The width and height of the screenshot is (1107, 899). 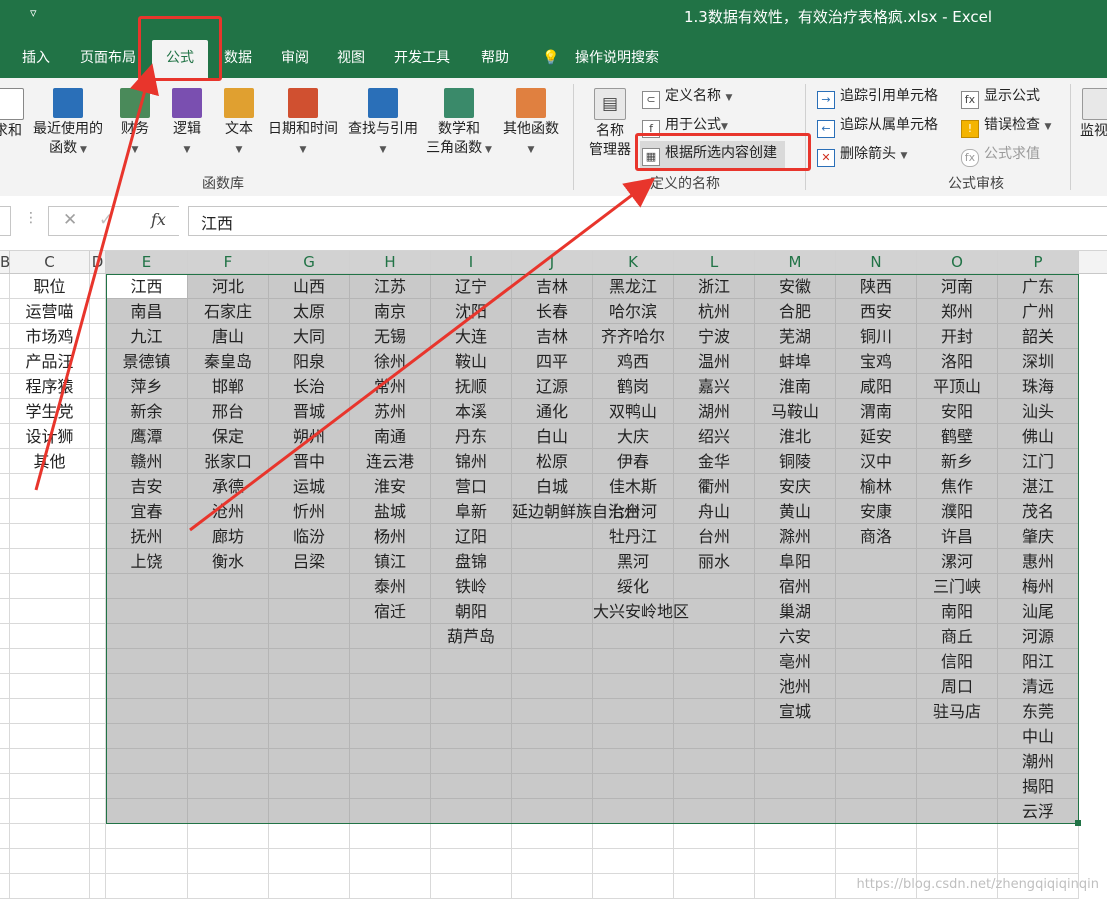 I want to click on cell-D22, so click(x=98, y=811).